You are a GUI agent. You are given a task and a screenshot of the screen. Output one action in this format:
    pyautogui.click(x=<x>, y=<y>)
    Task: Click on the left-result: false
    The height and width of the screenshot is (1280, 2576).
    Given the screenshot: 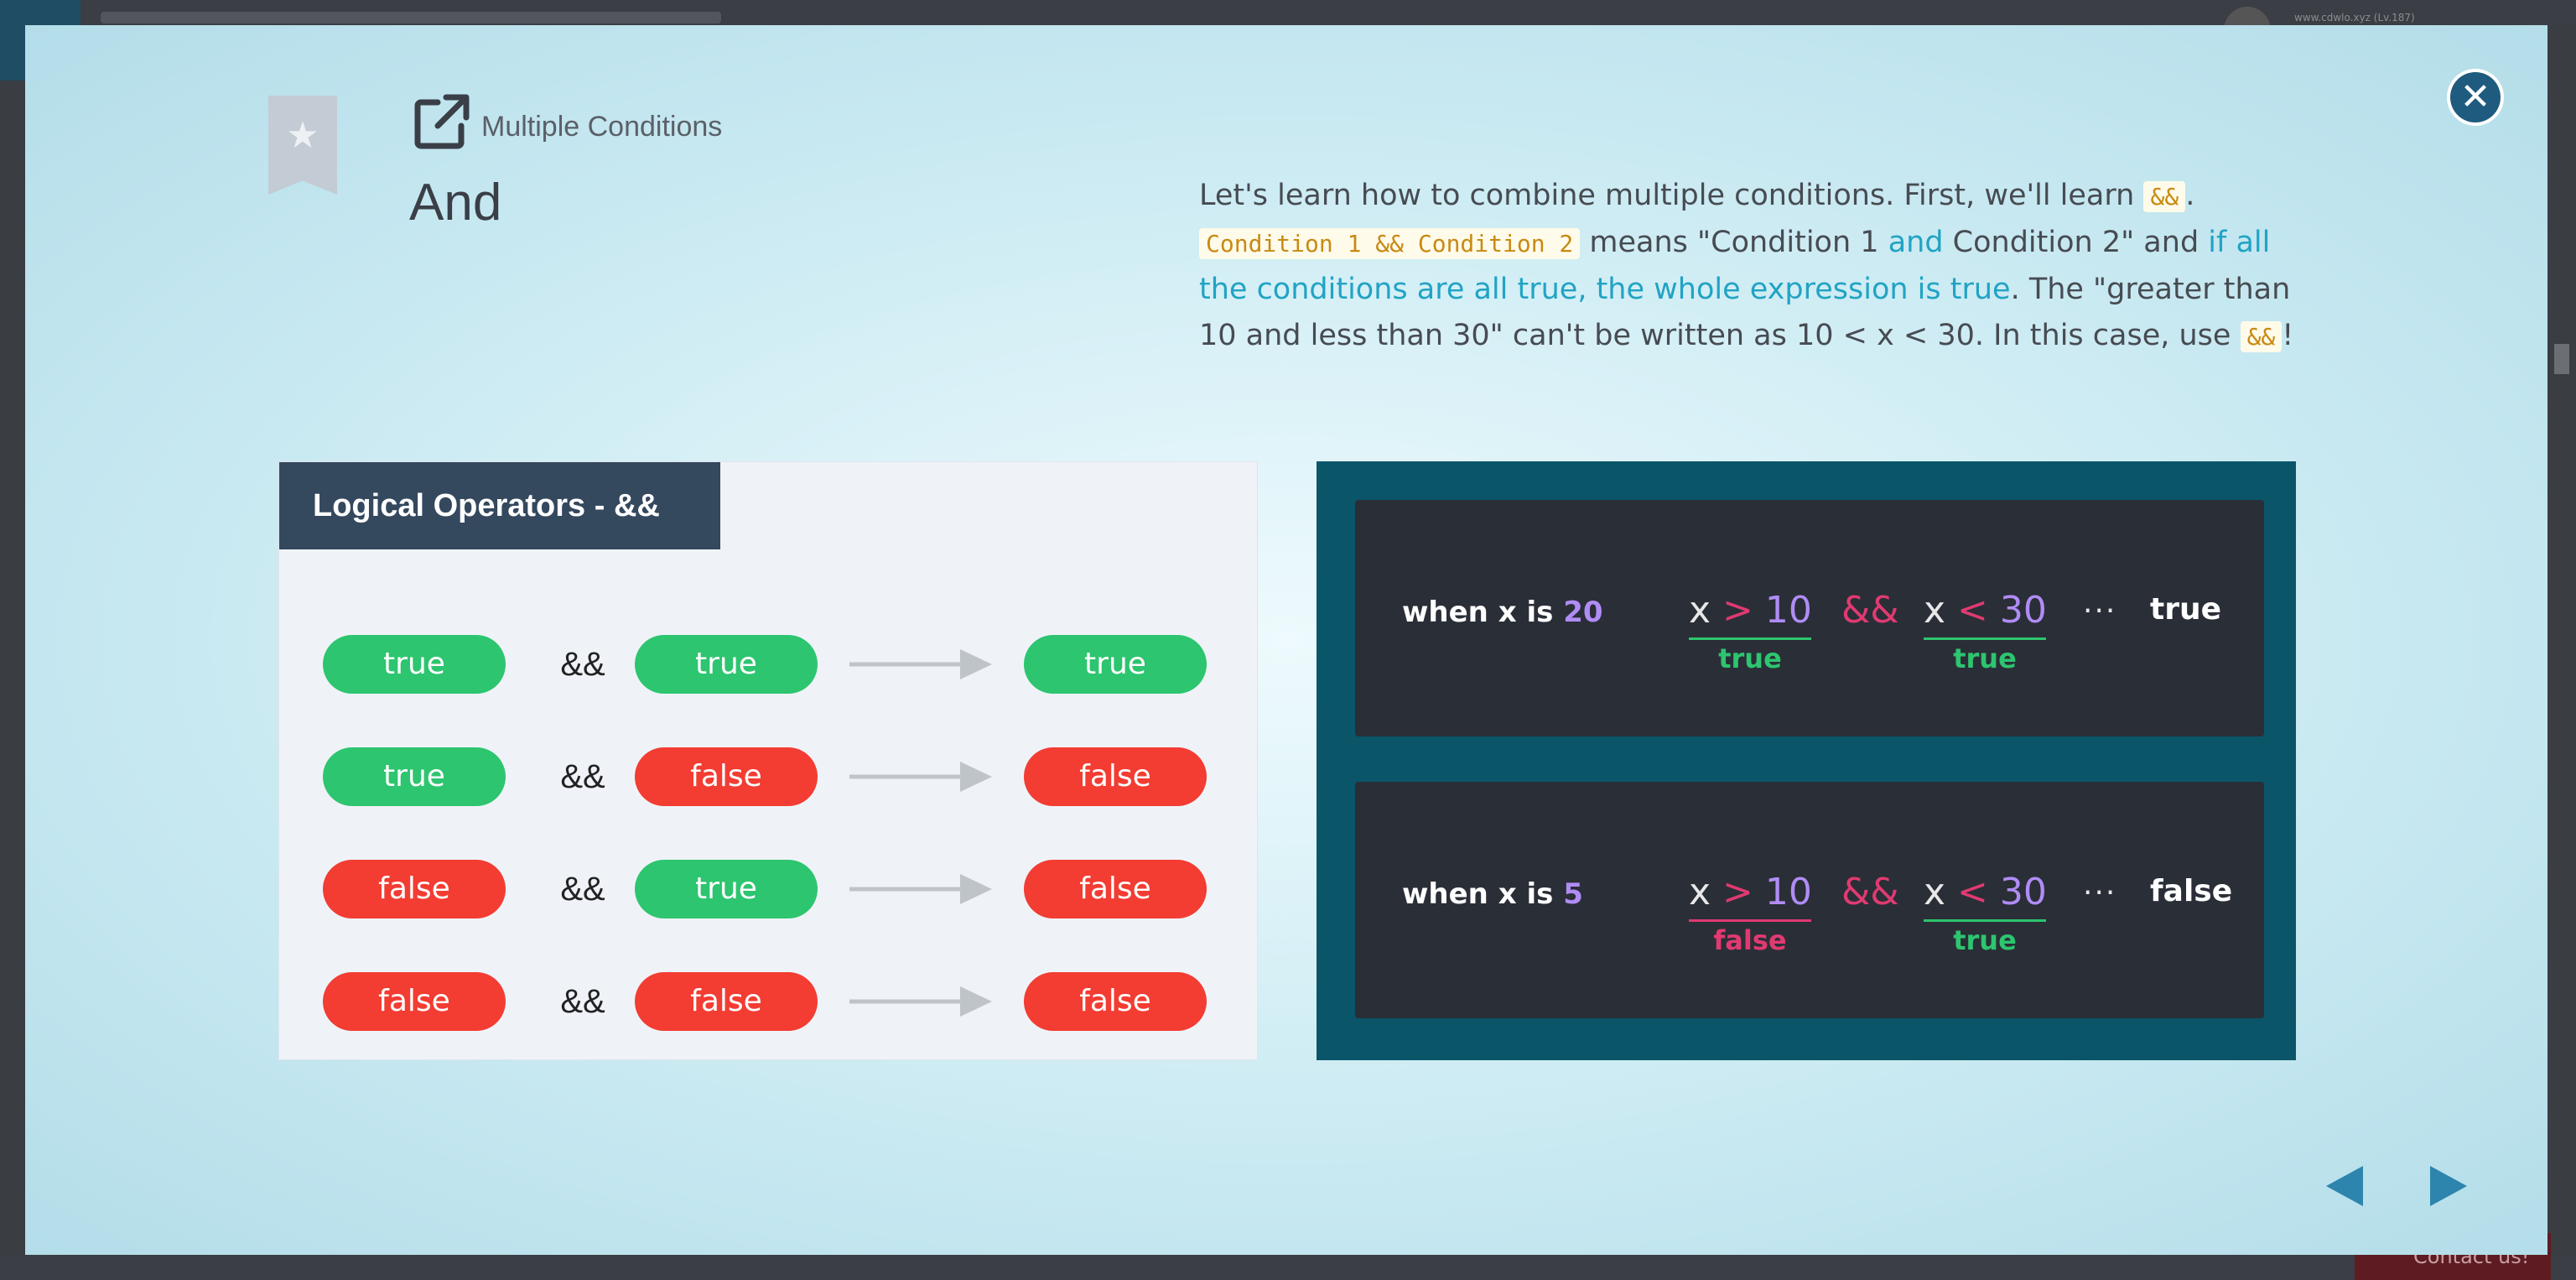 What is the action you would take?
    pyautogui.click(x=1750, y=940)
    